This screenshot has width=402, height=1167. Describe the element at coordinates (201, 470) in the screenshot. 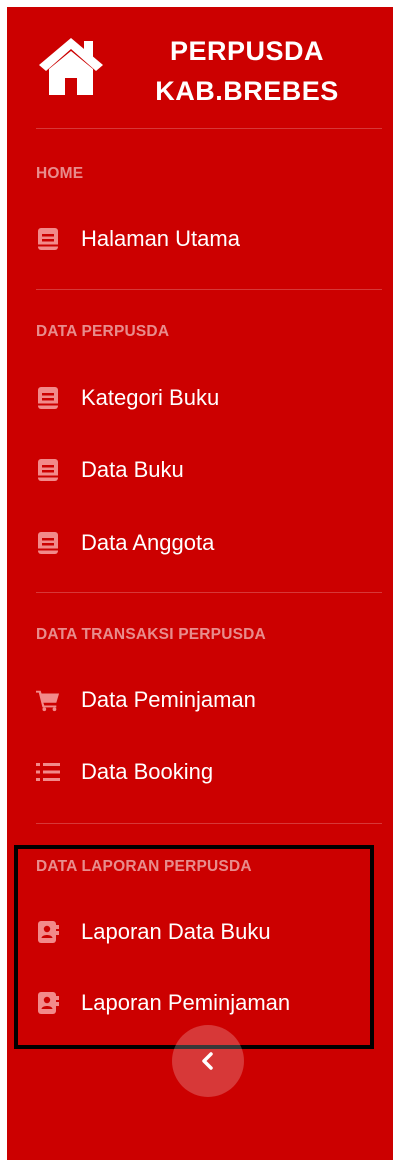

I see `nav-item-data-buku: Data Buku` at that location.